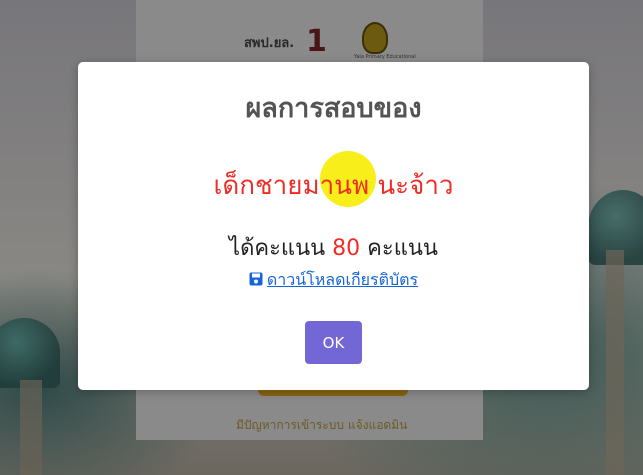  Describe the element at coordinates (256, 279) in the screenshot. I see `save-icon` at that location.